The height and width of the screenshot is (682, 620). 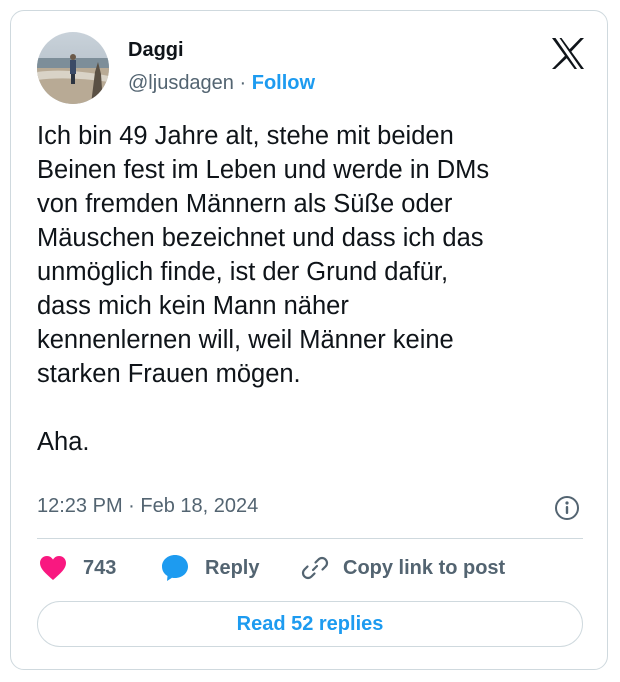 I want to click on copy-link-button: Copy link to post, so click(x=403, y=568).